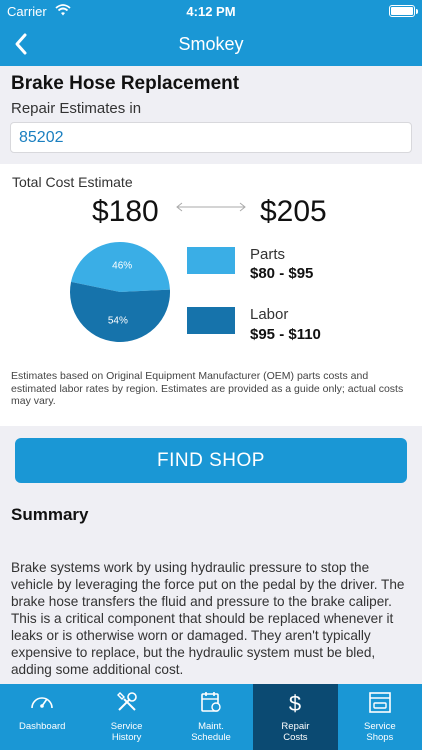 This screenshot has height=750, width=422. Describe the element at coordinates (211, 260) in the screenshot. I see `parts-swatch` at that location.